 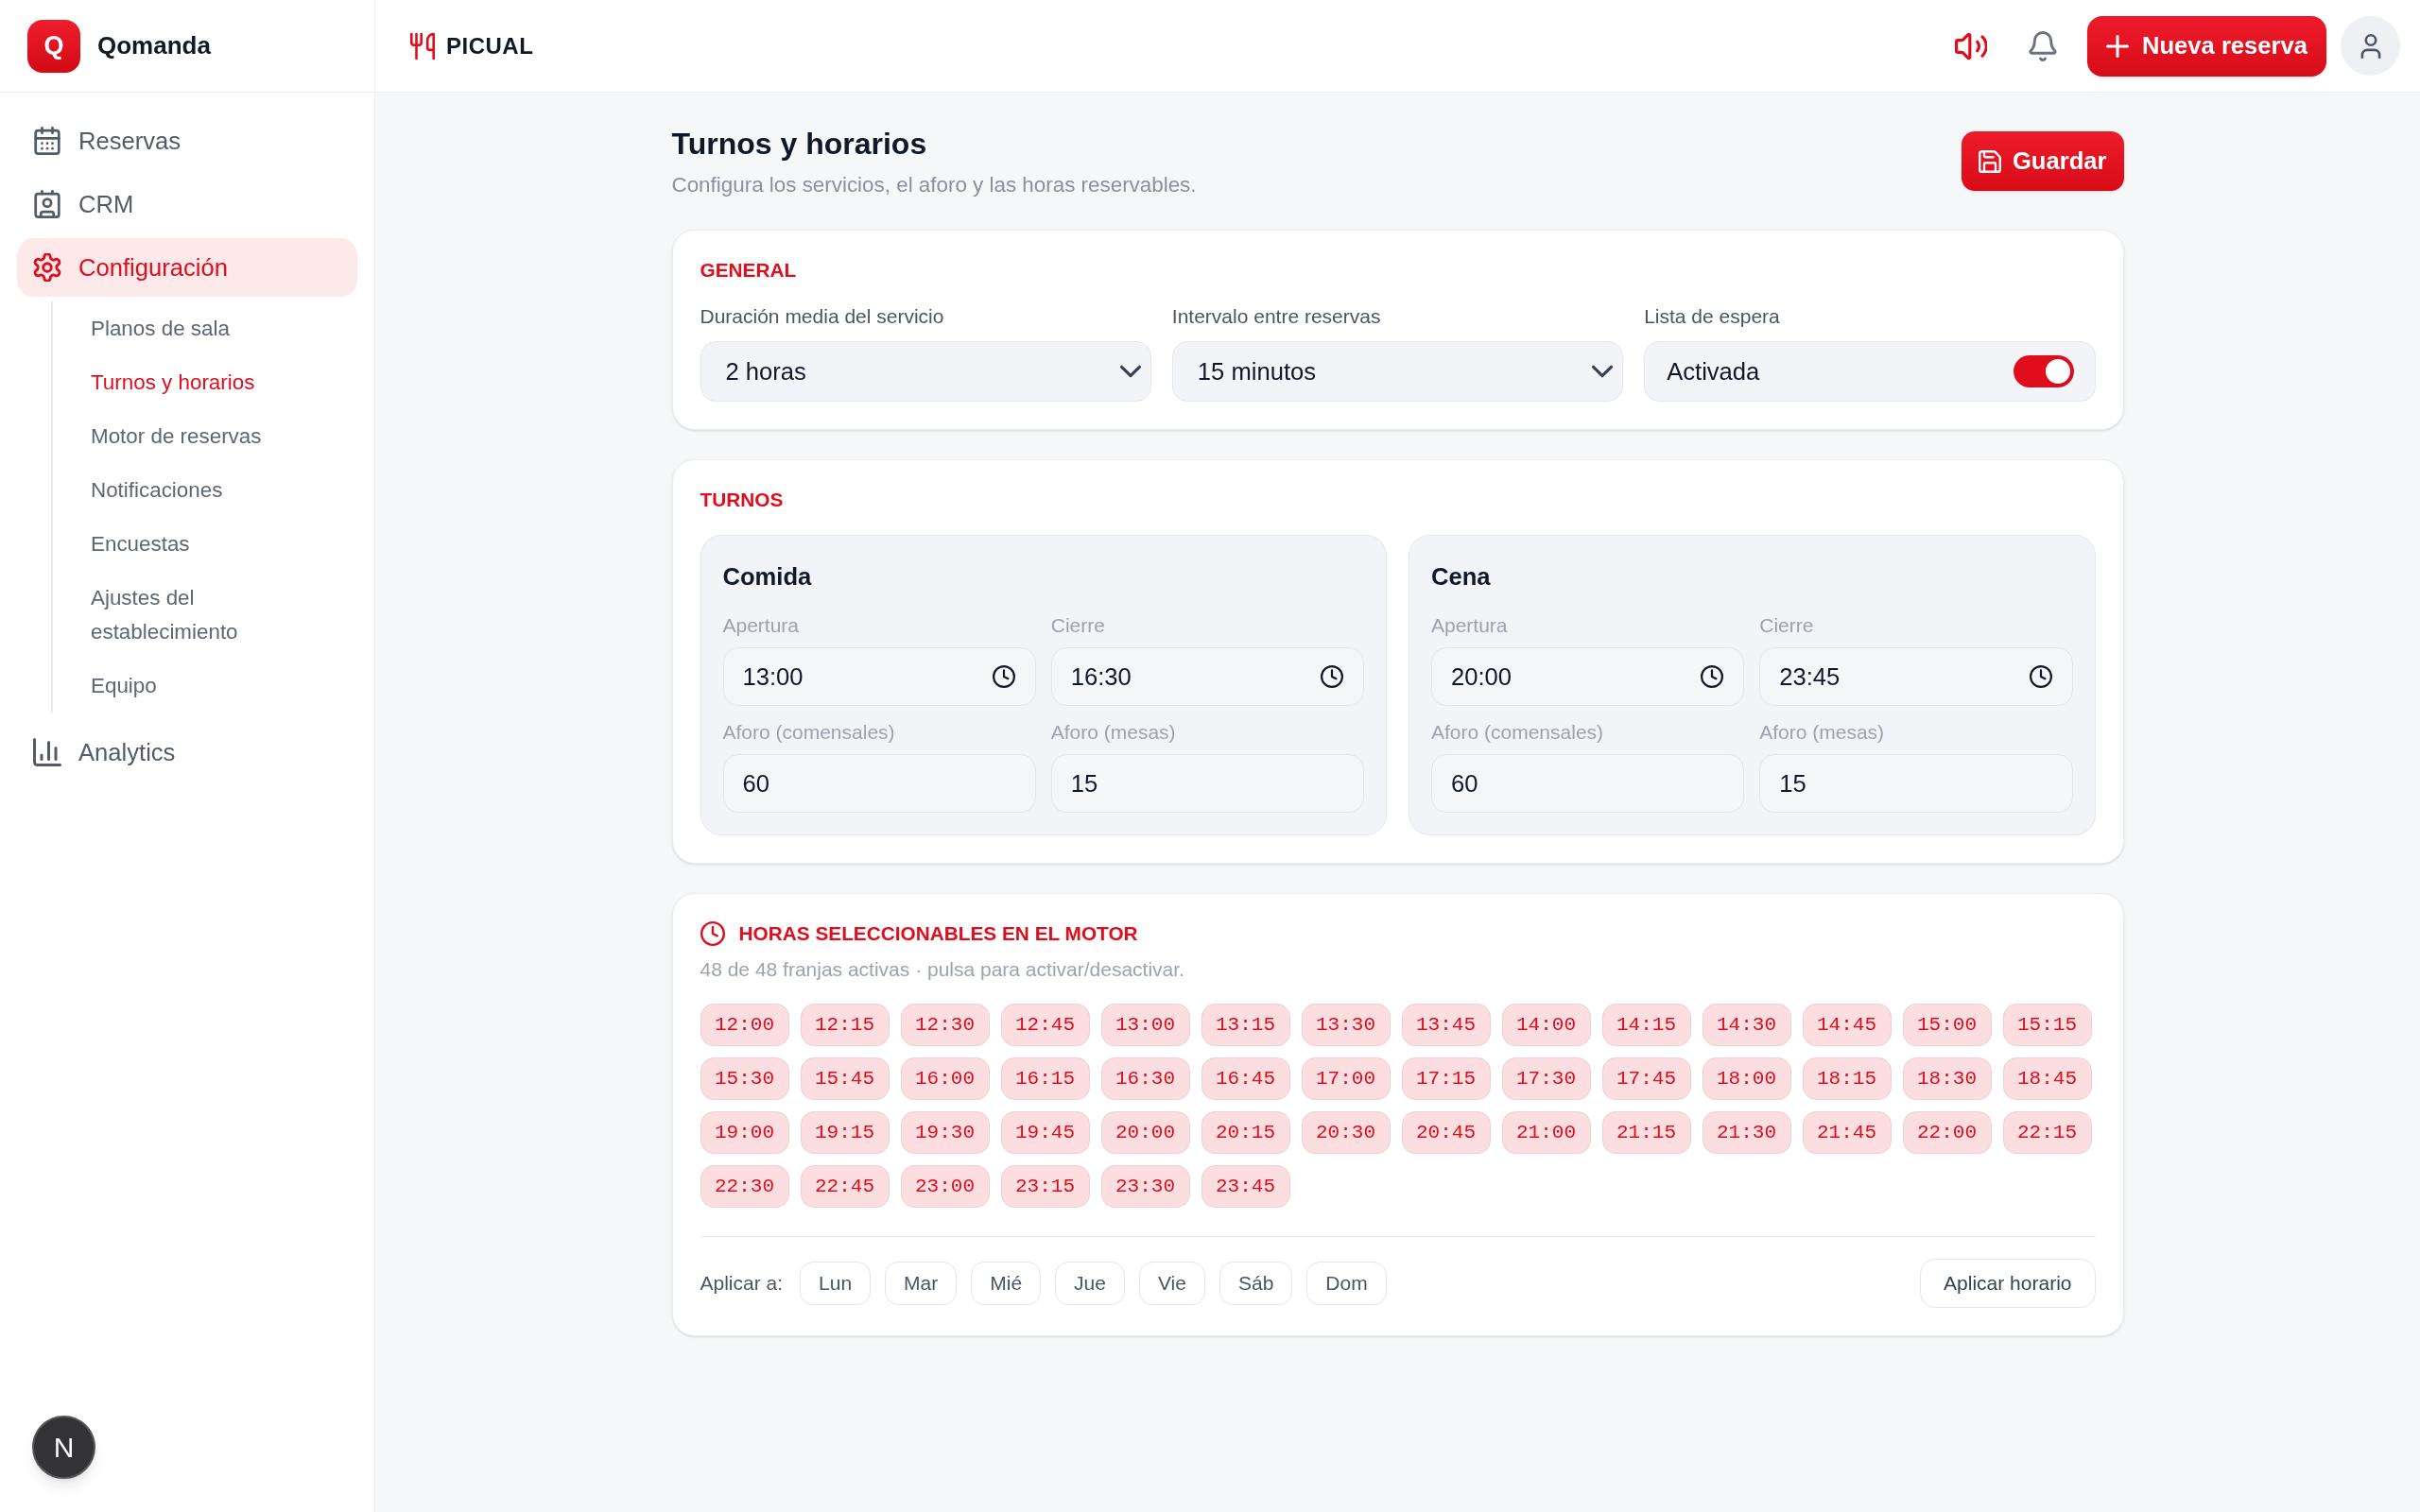 I want to click on time-slot: 14:00, so click(x=1546, y=1025).